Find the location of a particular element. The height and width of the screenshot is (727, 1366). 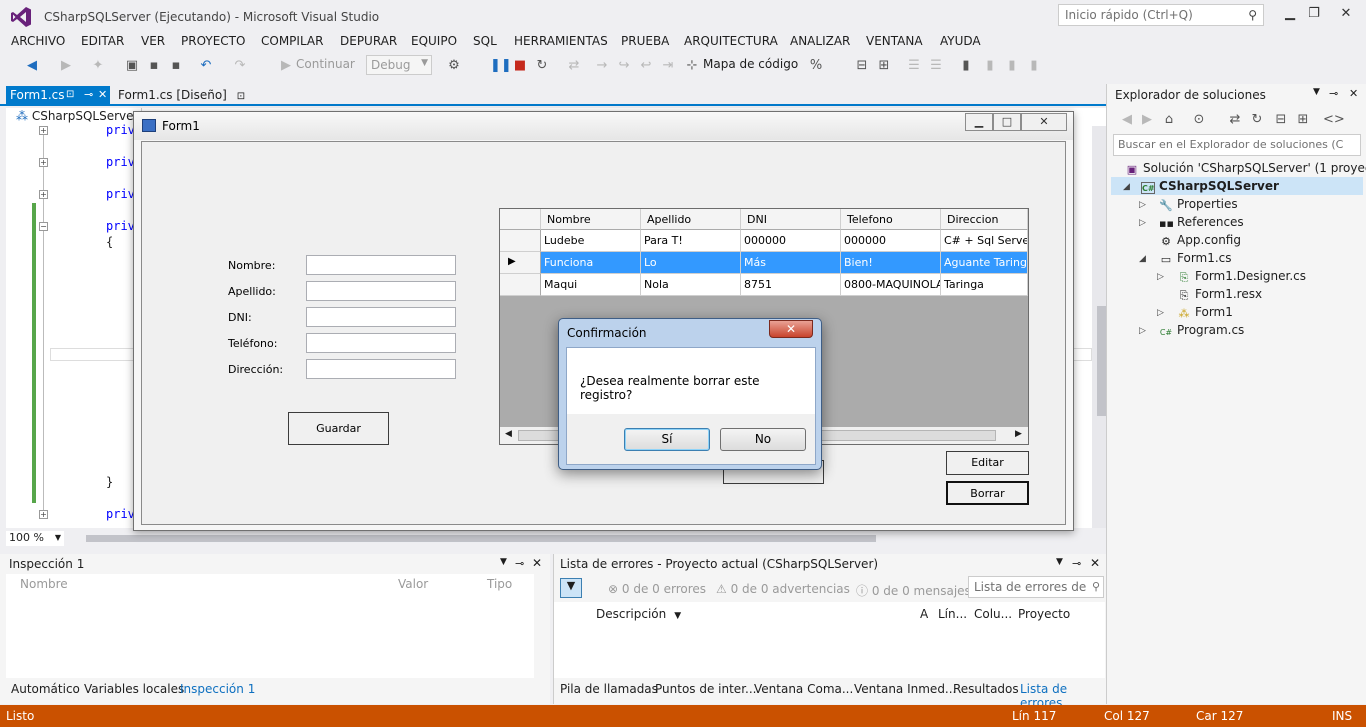

grid-cell: Taringa is located at coordinates (984, 285).